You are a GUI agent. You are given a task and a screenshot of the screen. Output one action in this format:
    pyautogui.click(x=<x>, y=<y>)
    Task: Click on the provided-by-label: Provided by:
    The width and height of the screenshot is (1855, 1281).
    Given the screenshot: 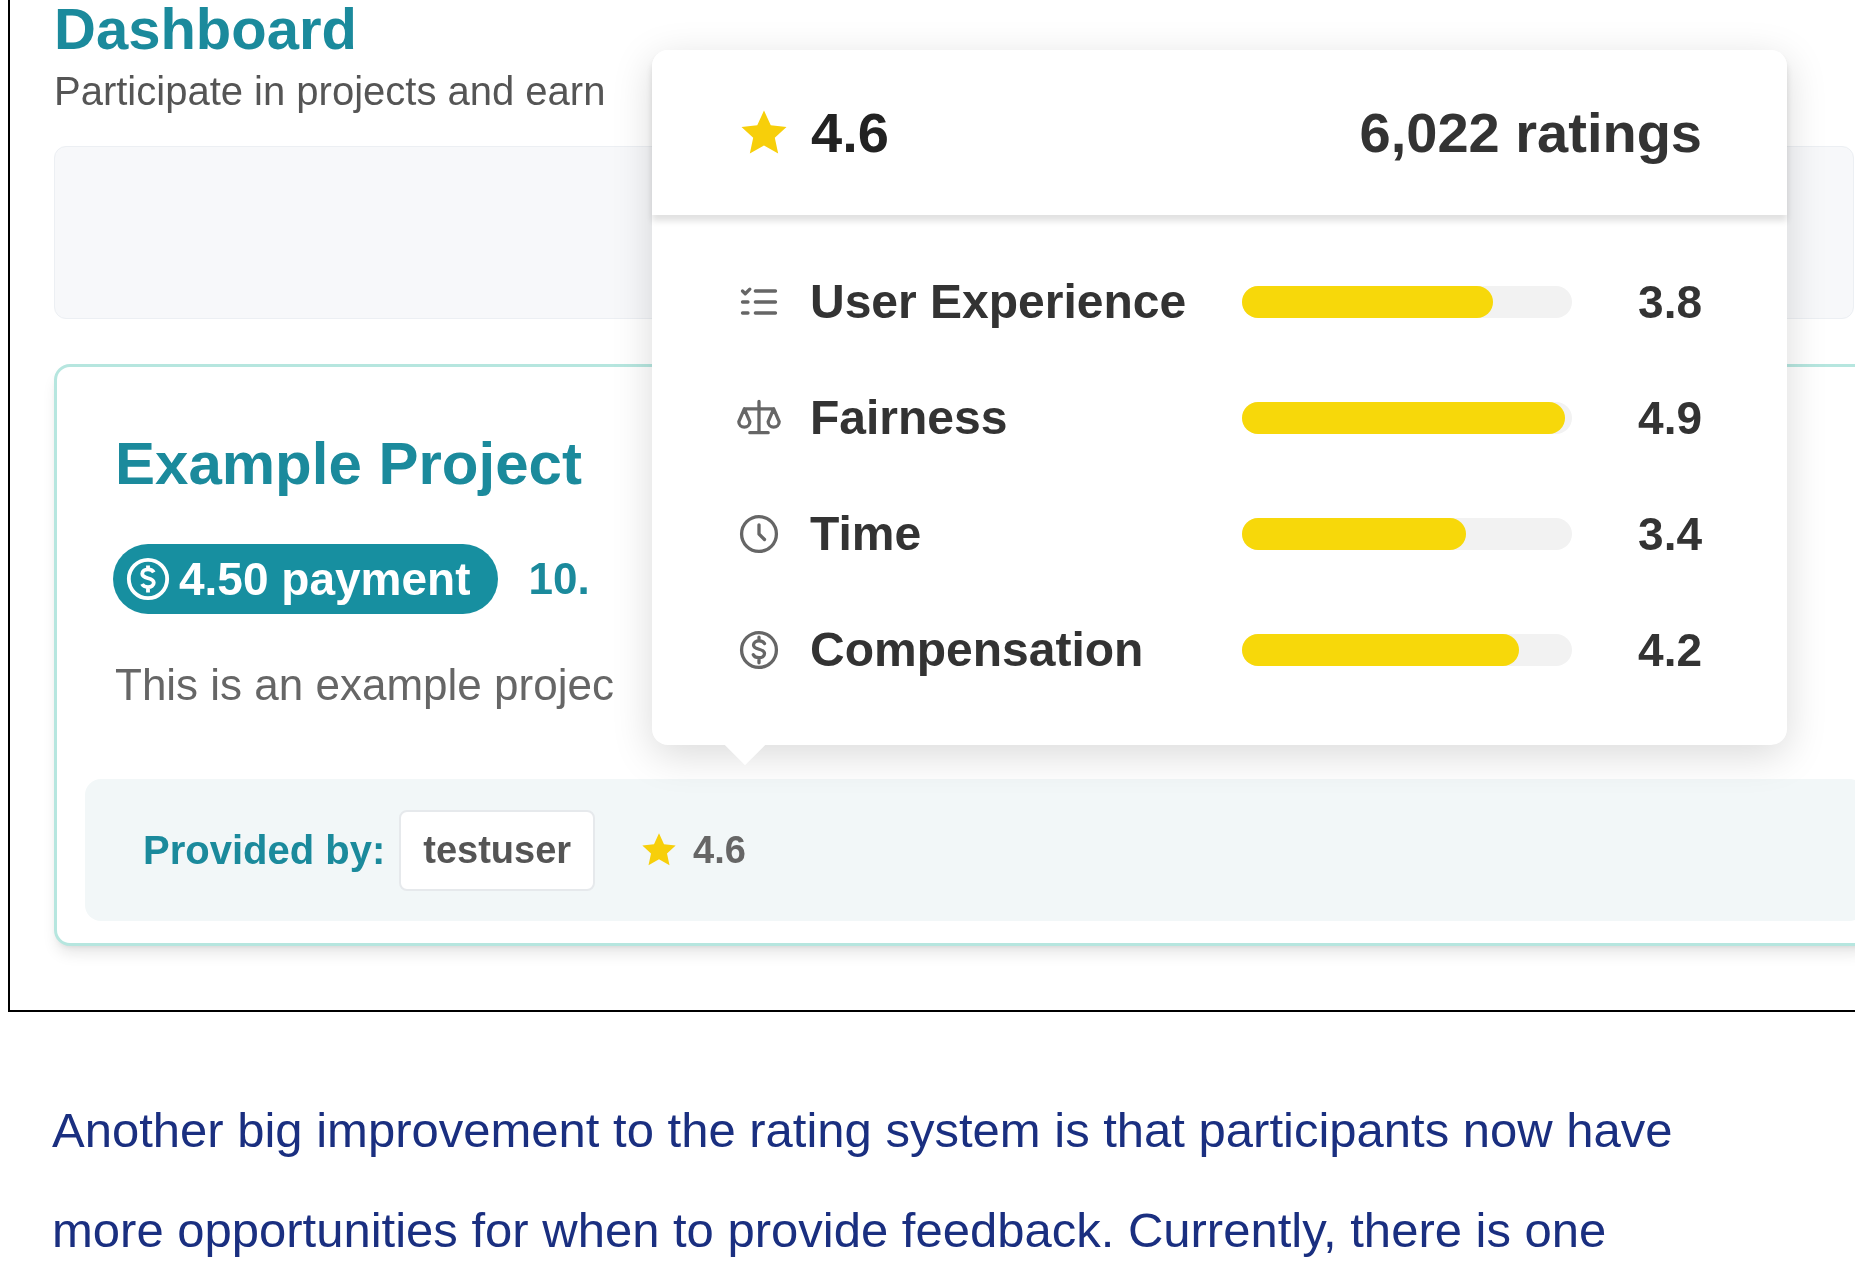 What is the action you would take?
    pyautogui.click(x=264, y=850)
    